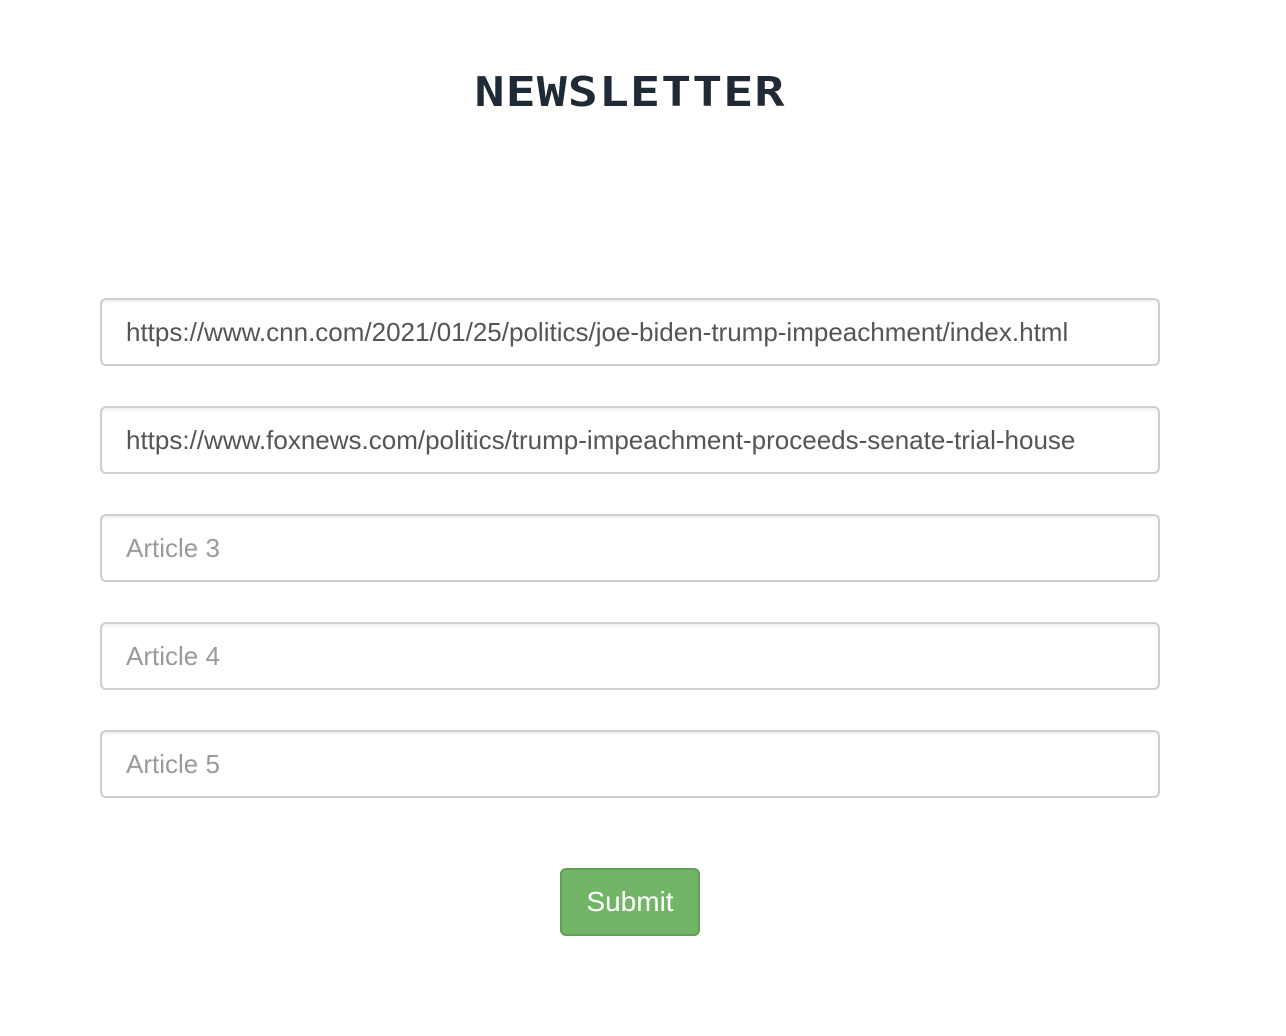 The image size is (1286, 1036). Describe the element at coordinates (630, 902) in the screenshot. I see `submit-button: Submit` at that location.